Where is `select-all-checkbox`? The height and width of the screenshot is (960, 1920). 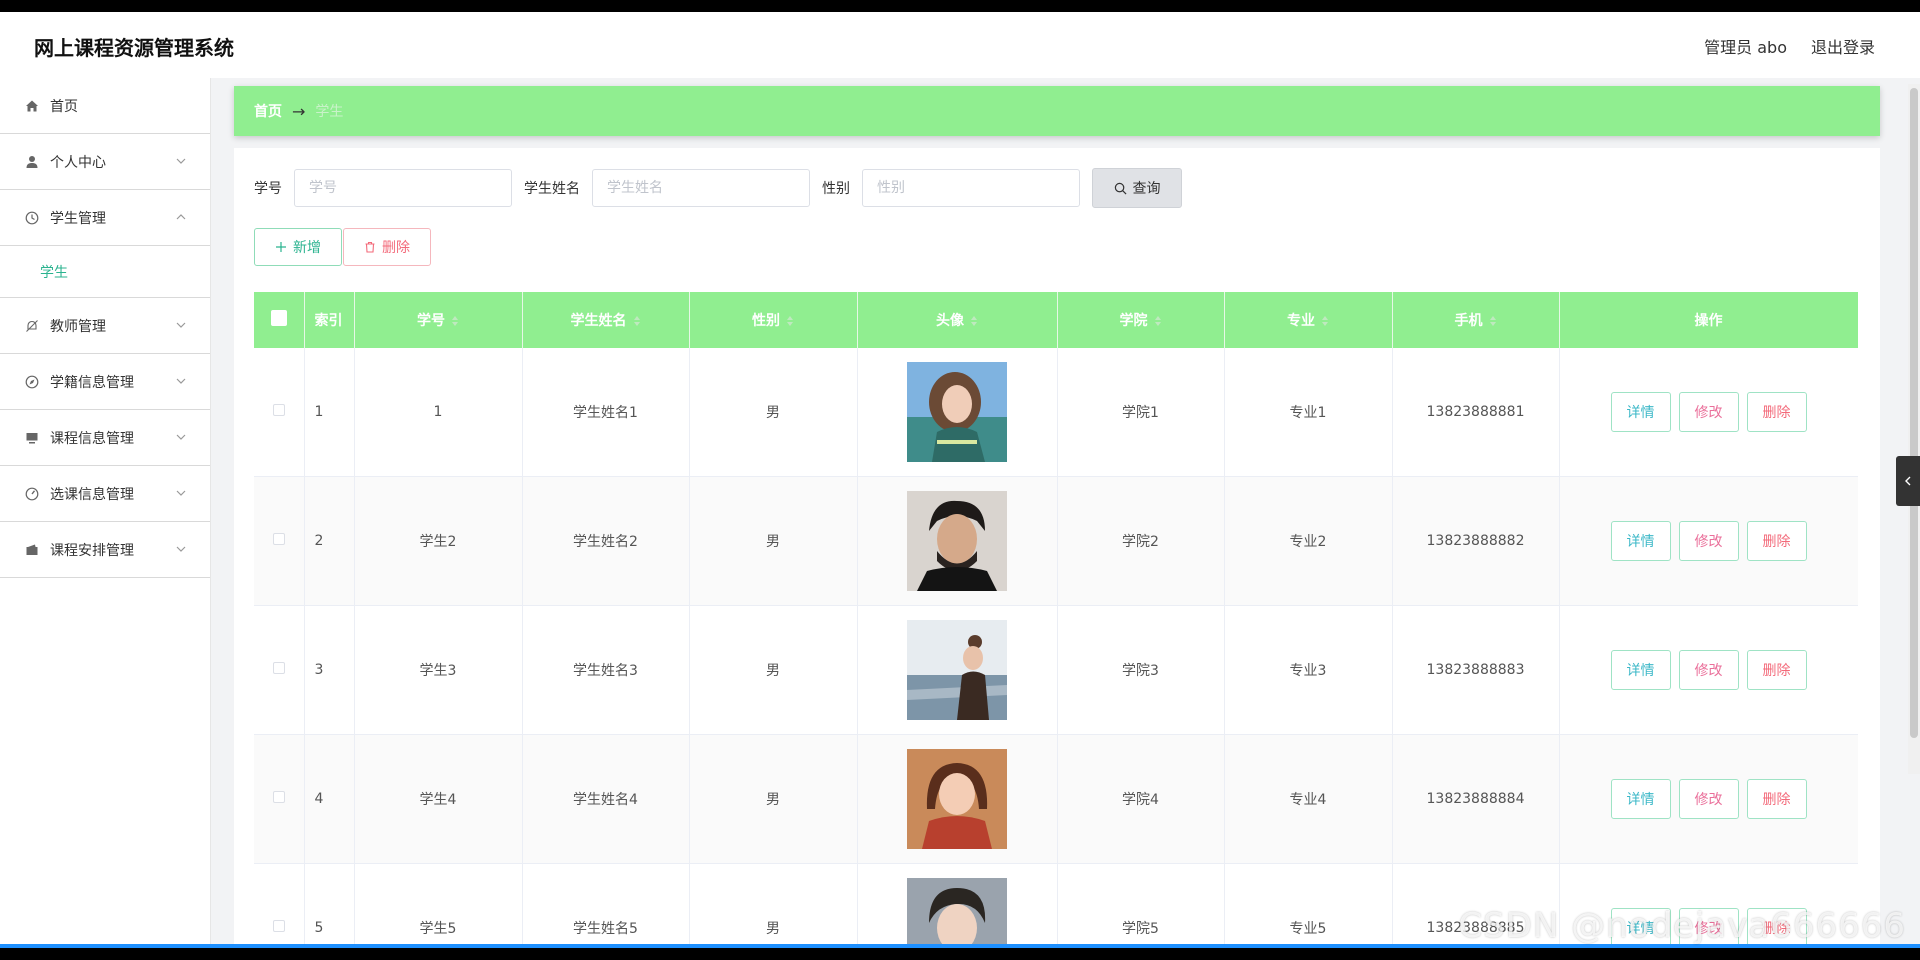
select-all-checkbox is located at coordinates (278, 318).